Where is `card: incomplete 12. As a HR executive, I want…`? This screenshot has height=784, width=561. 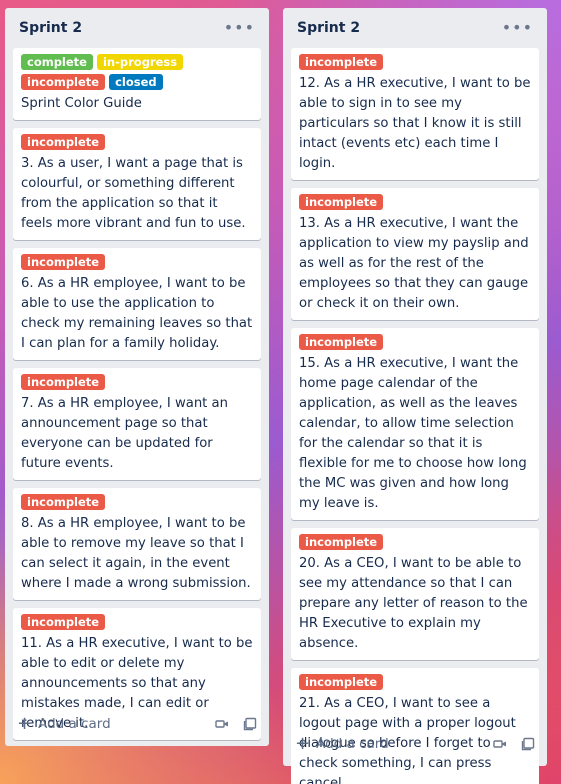
card: incomplete 12. As a HR executive, I want… is located at coordinates (415, 114).